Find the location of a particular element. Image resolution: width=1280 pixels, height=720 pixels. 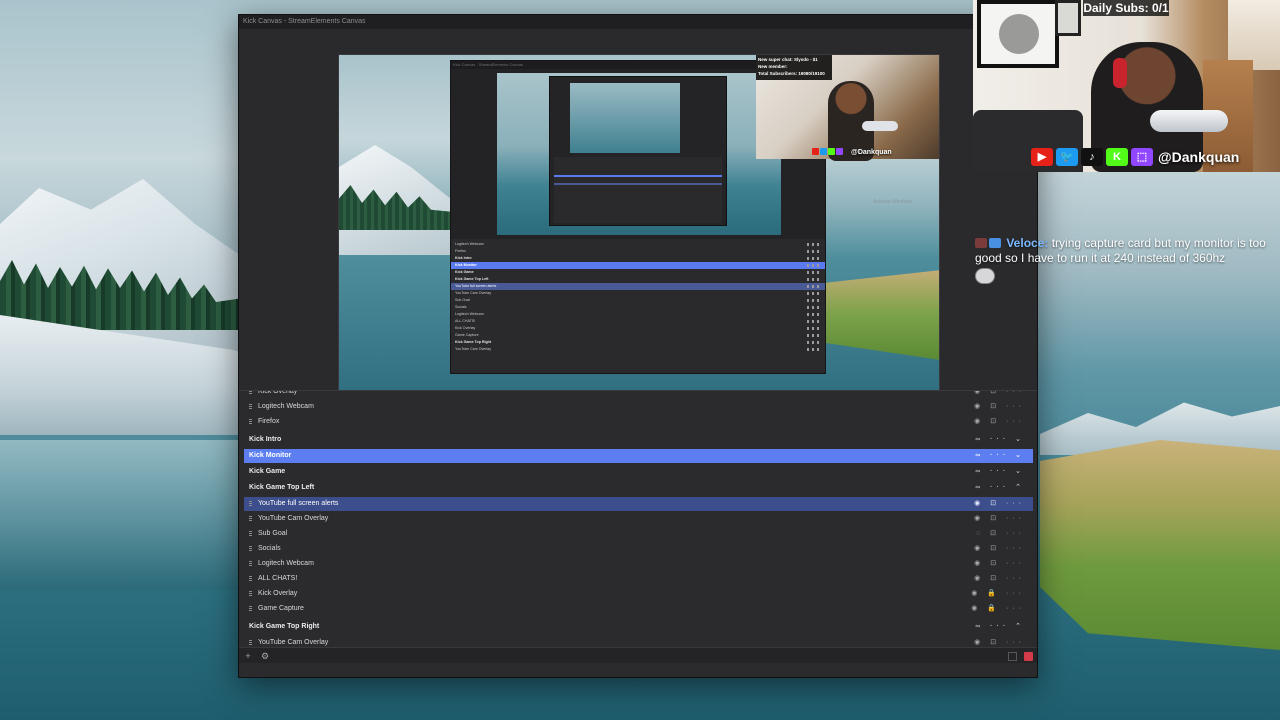

nested-source-row: Game Capture is located at coordinates (638, 335).